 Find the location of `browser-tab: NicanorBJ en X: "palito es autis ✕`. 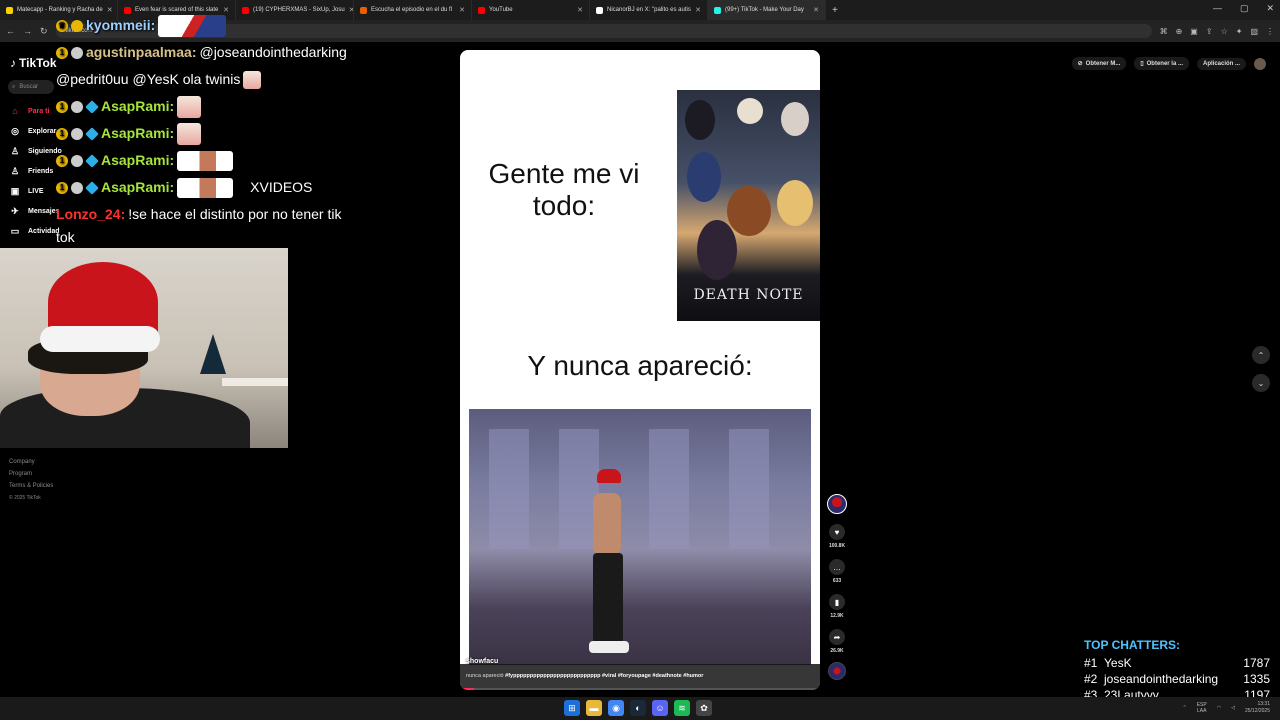

browser-tab: NicanorBJ en X: "palito es autis ✕ is located at coordinates (649, 10).